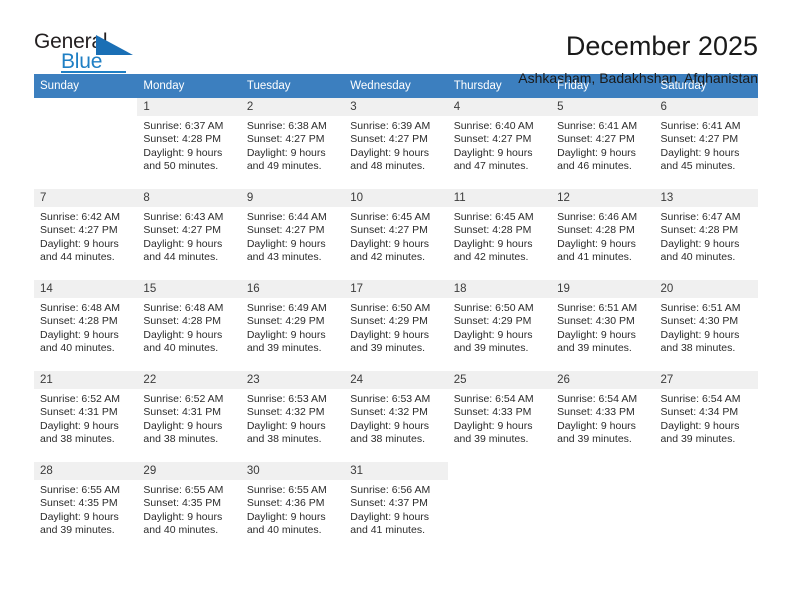 Image resolution: width=792 pixels, height=612 pixels. What do you see at coordinates (387, 257) in the screenshot?
I see `day-daylight2-text: and 42 minutes.` at bounding box center [387, 257].